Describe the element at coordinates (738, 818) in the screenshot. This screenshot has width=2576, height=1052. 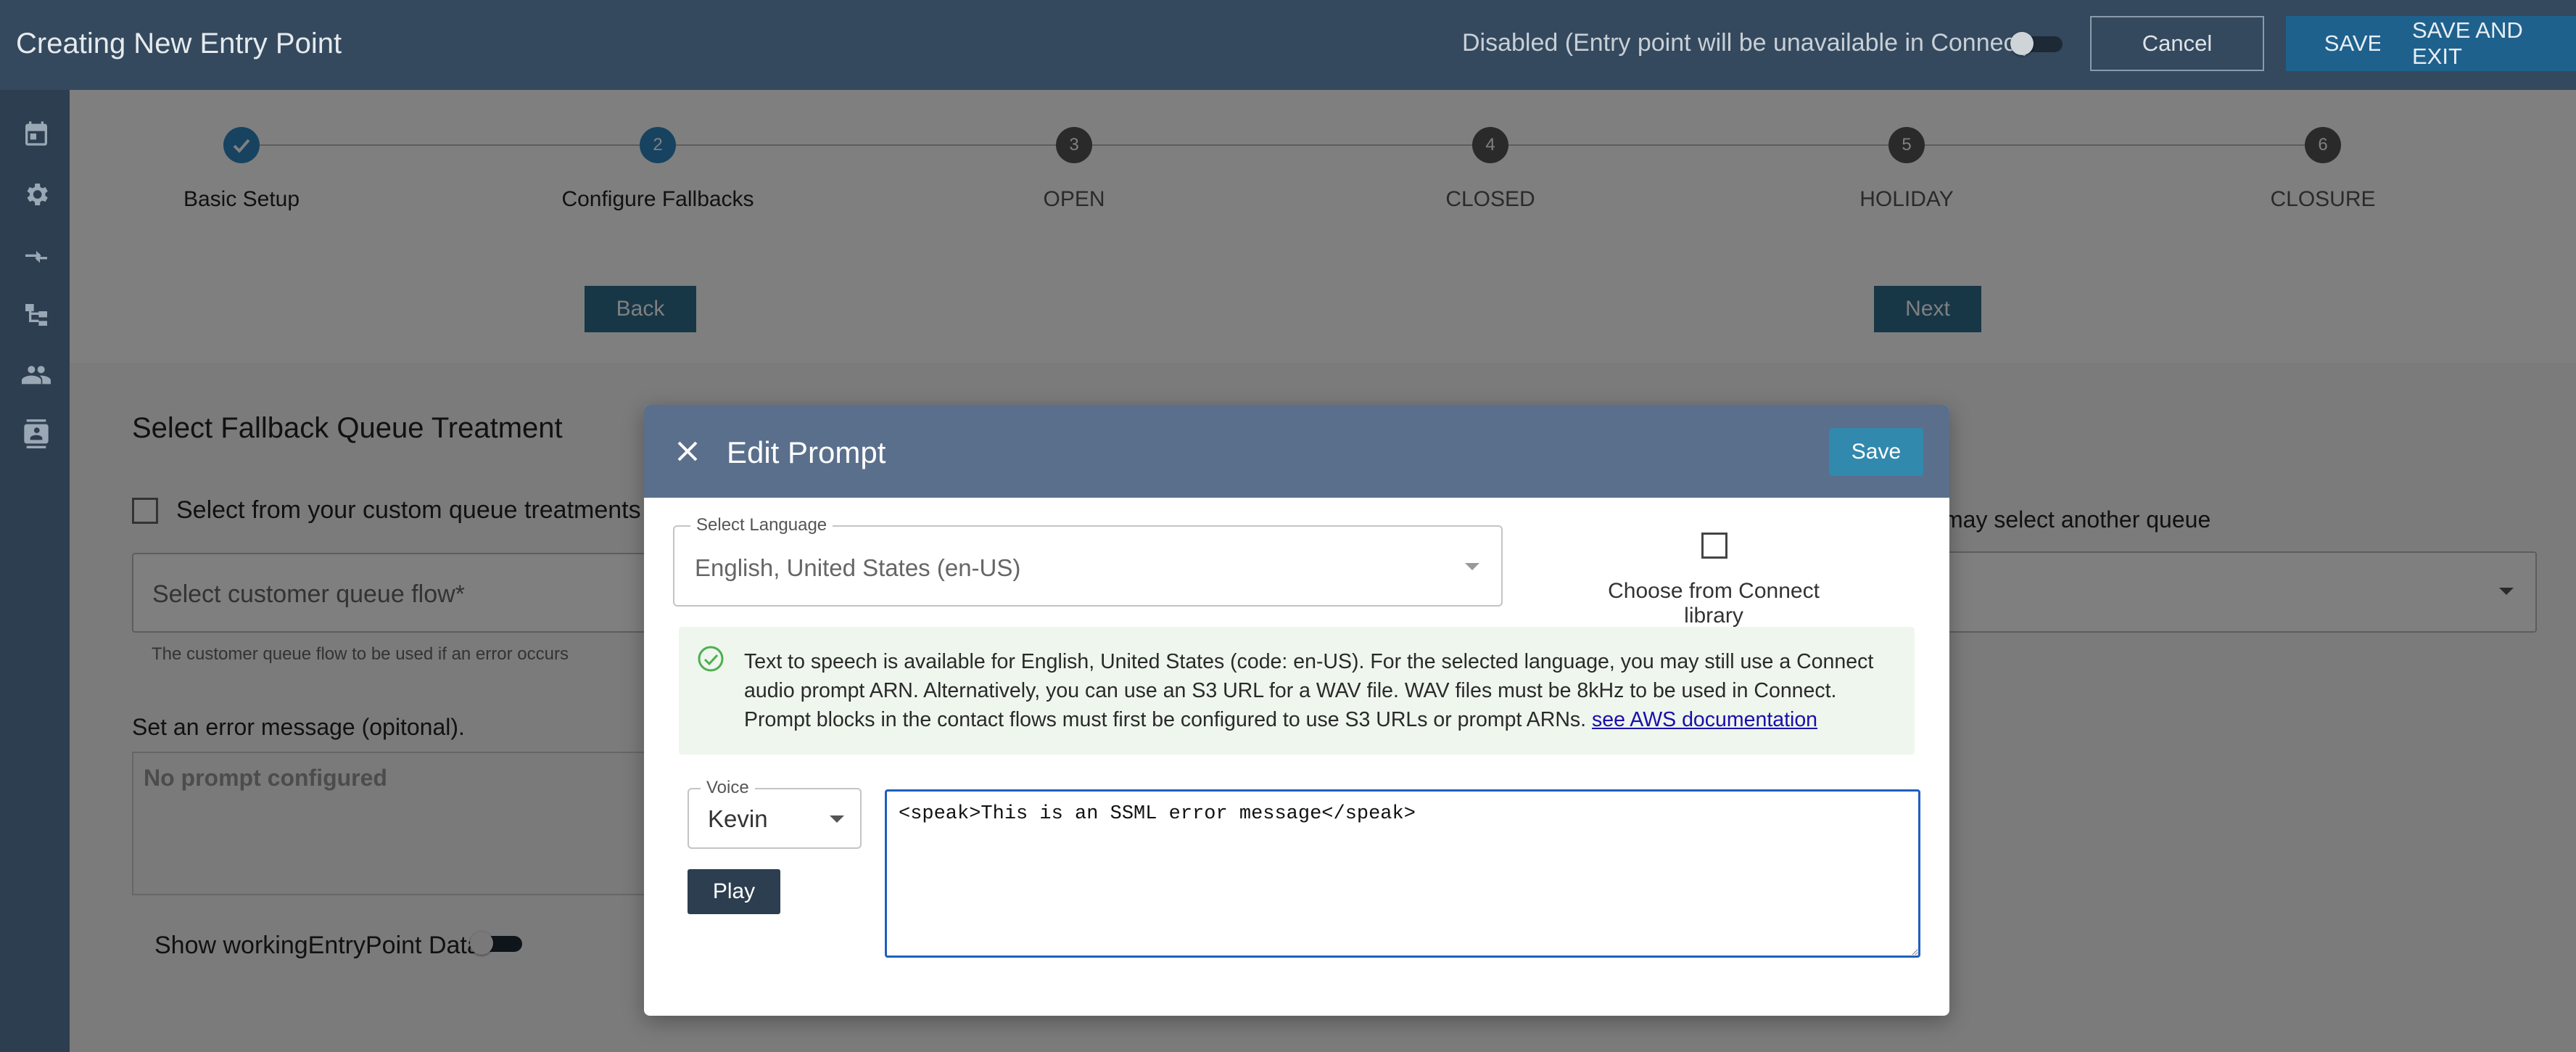
I see `voice-select-value: Kevin` at that location.